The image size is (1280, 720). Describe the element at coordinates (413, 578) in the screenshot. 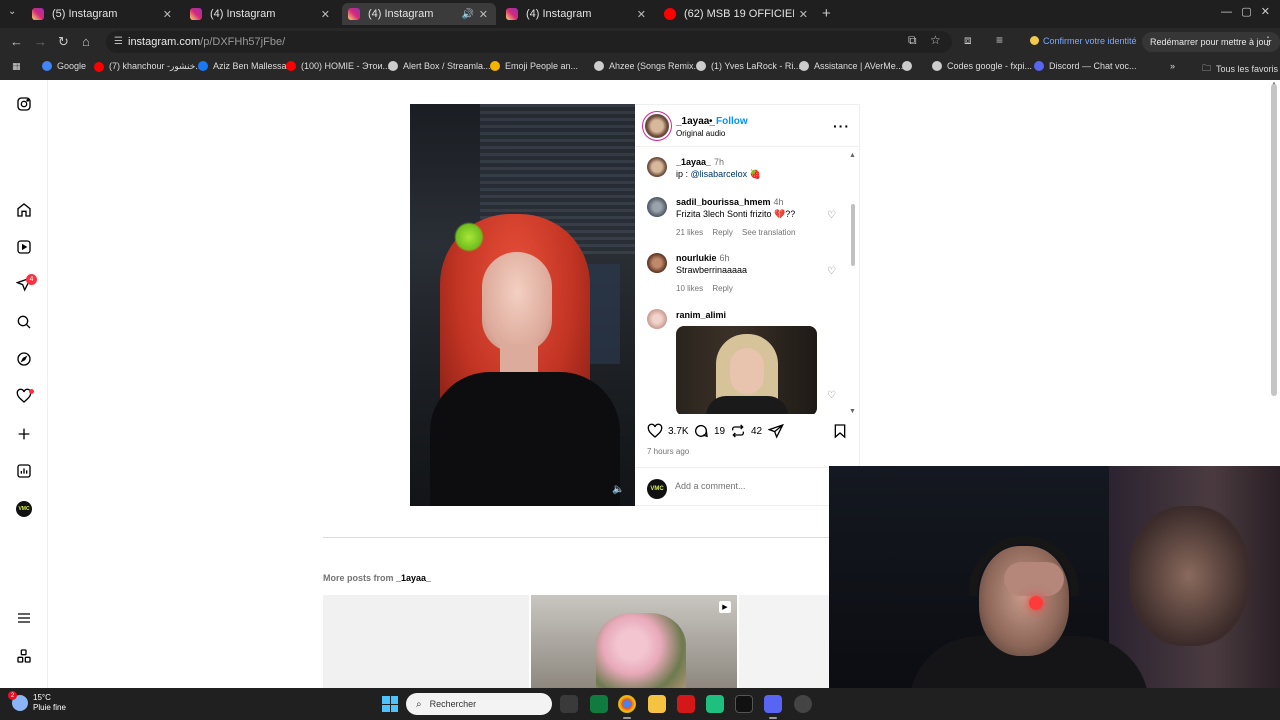

I see `more-posts-author: _1ayaa_` at that location.